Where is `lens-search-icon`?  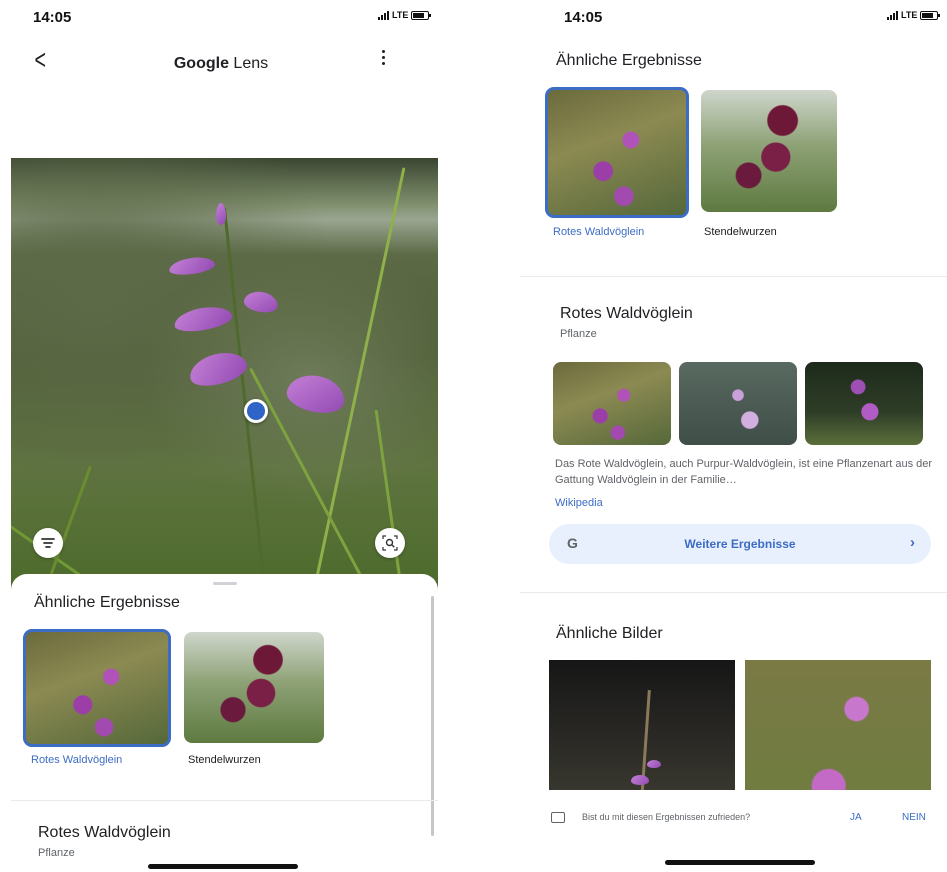 lens-search-icon is located at coordinates (390, 543).